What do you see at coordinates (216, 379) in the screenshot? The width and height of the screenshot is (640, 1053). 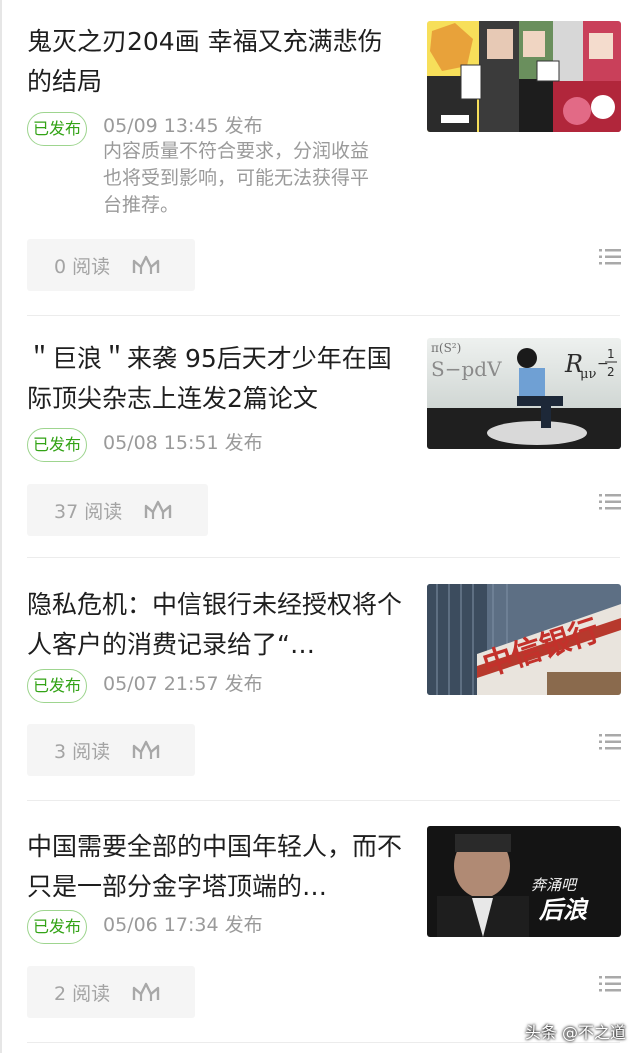 I see `article-title: ＂巨浪＂来袭 95后天才少年在国际顶尖杂志上连发2篇论文` at bounding box center [216, 379].